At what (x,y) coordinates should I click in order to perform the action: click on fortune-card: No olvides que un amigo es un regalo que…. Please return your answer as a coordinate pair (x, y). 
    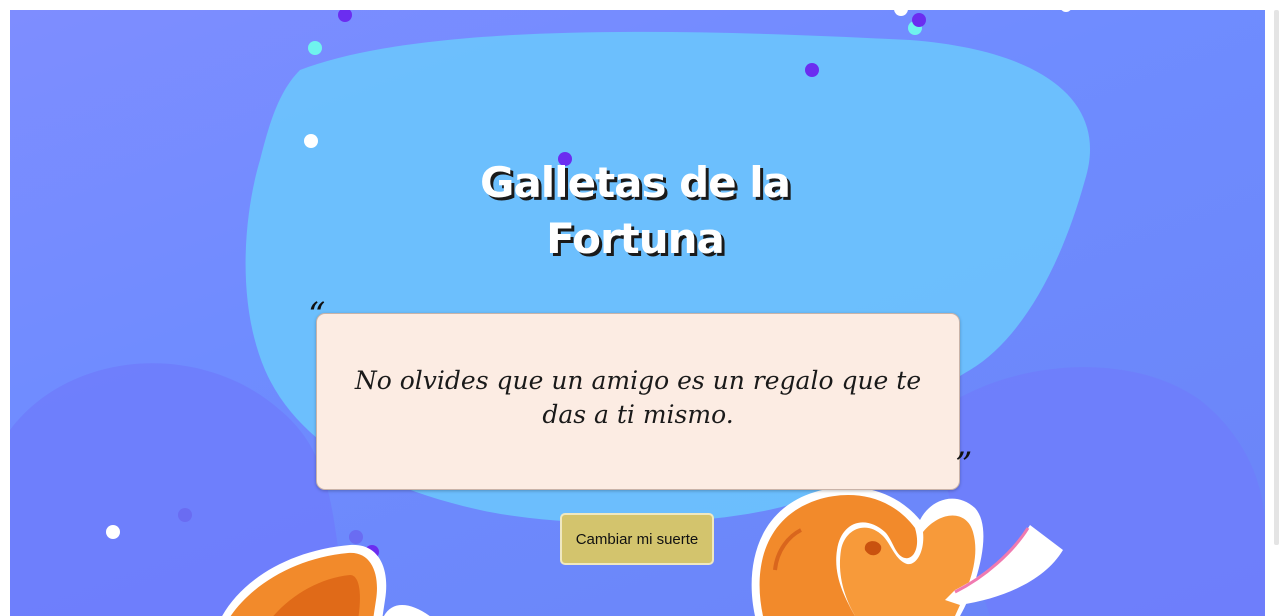
    Looking at the image, I should click on (638, 401).